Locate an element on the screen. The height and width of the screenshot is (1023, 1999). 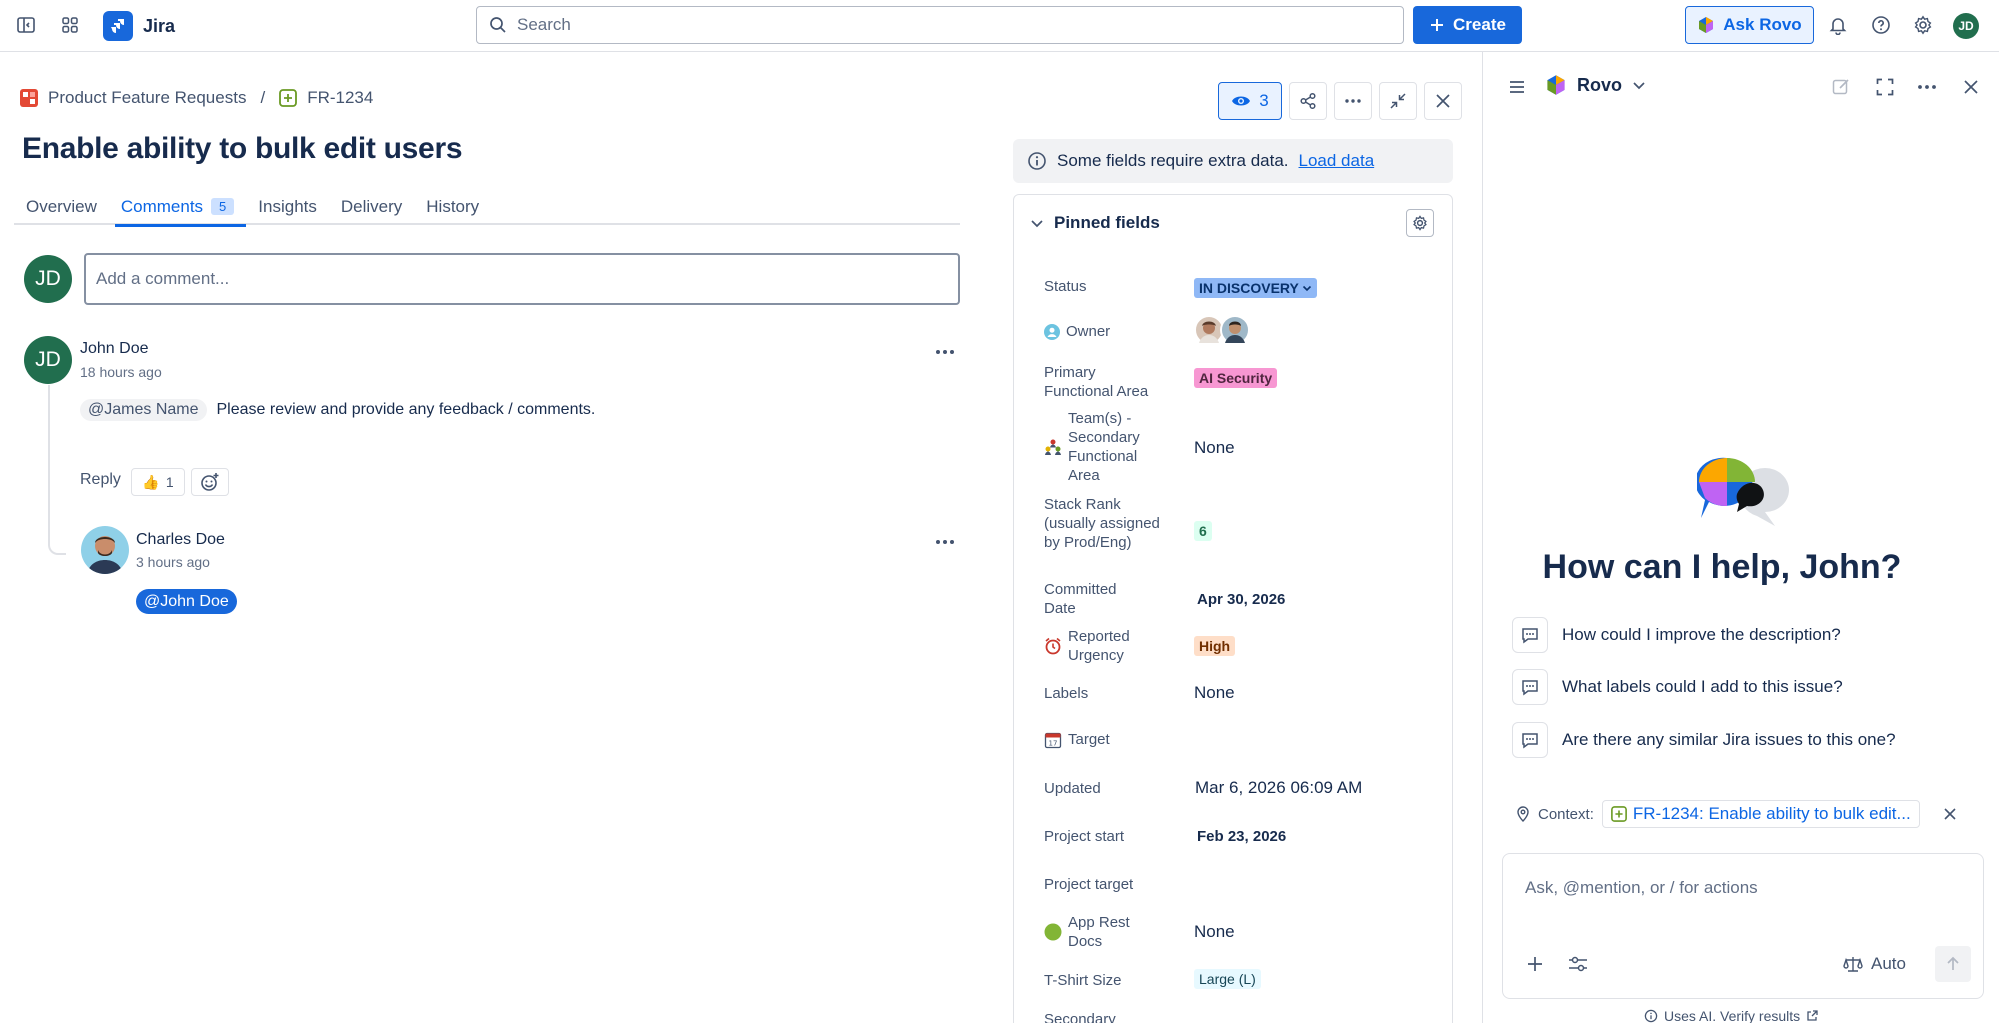
urgency-field: High is located at coordinates (1215, 646).